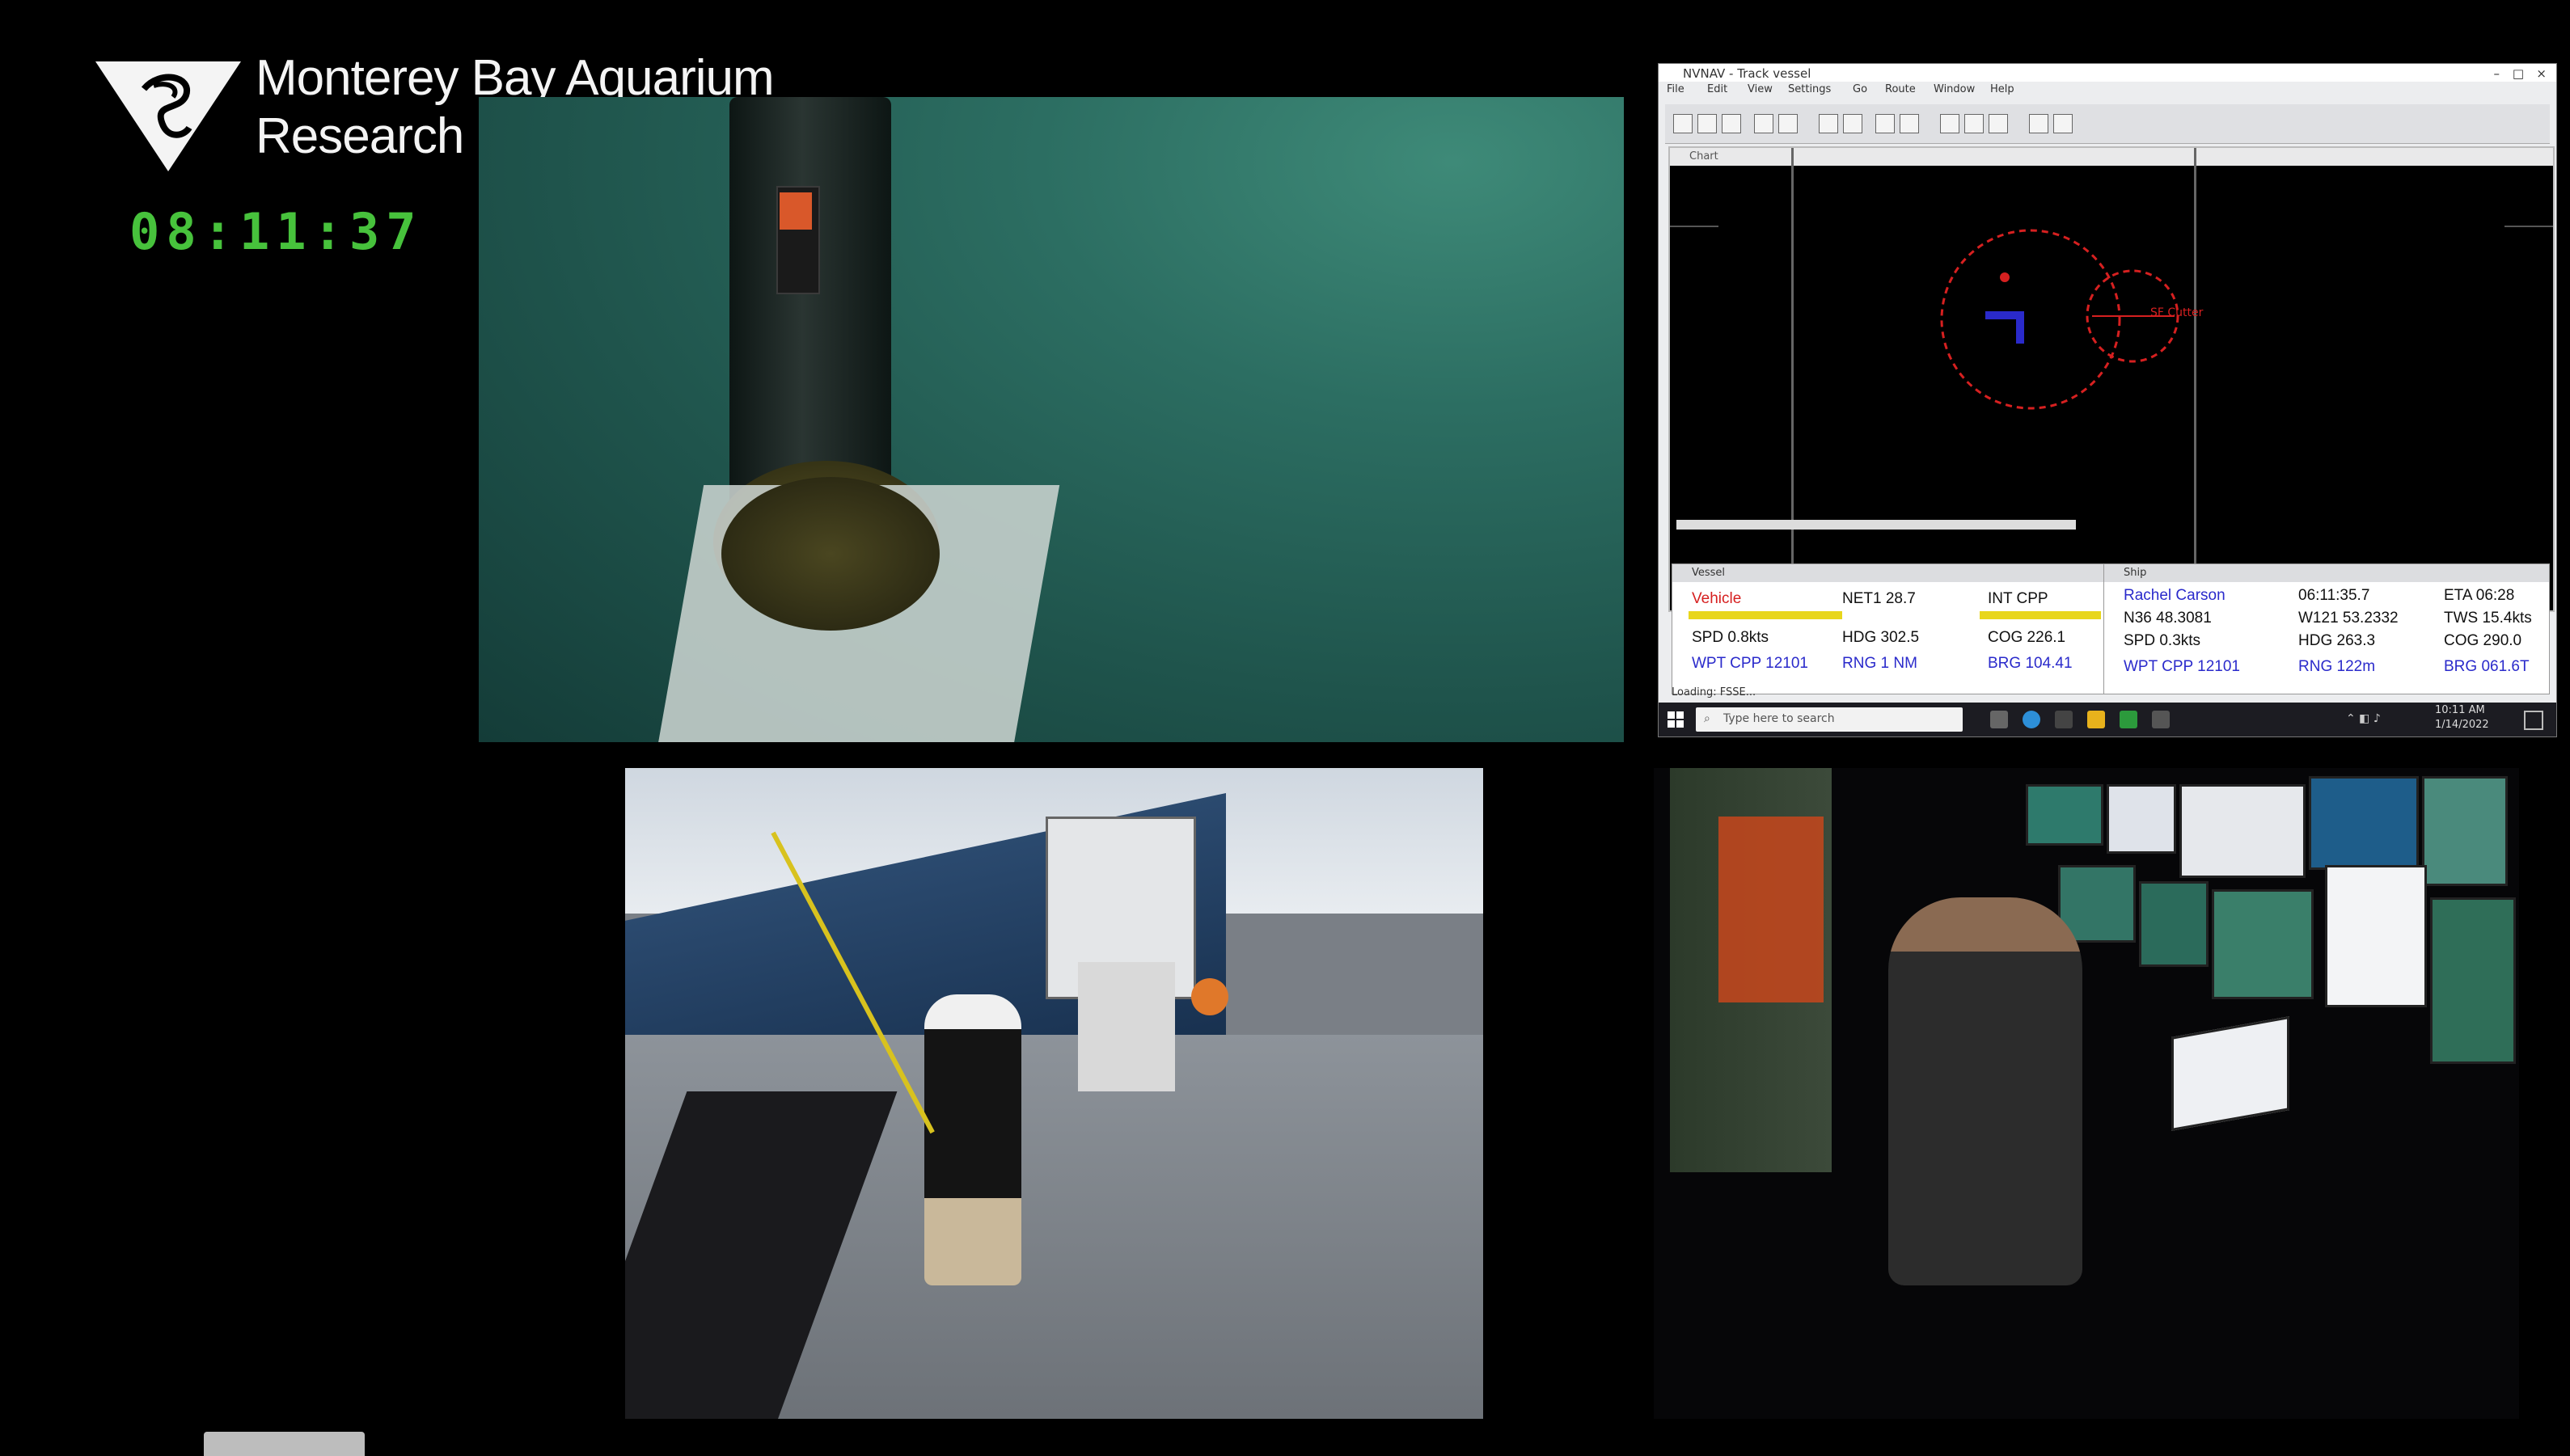 This screenshot has height=1456, width=2570. I want to click on tool-head-up-icon, so click(1998, 123).